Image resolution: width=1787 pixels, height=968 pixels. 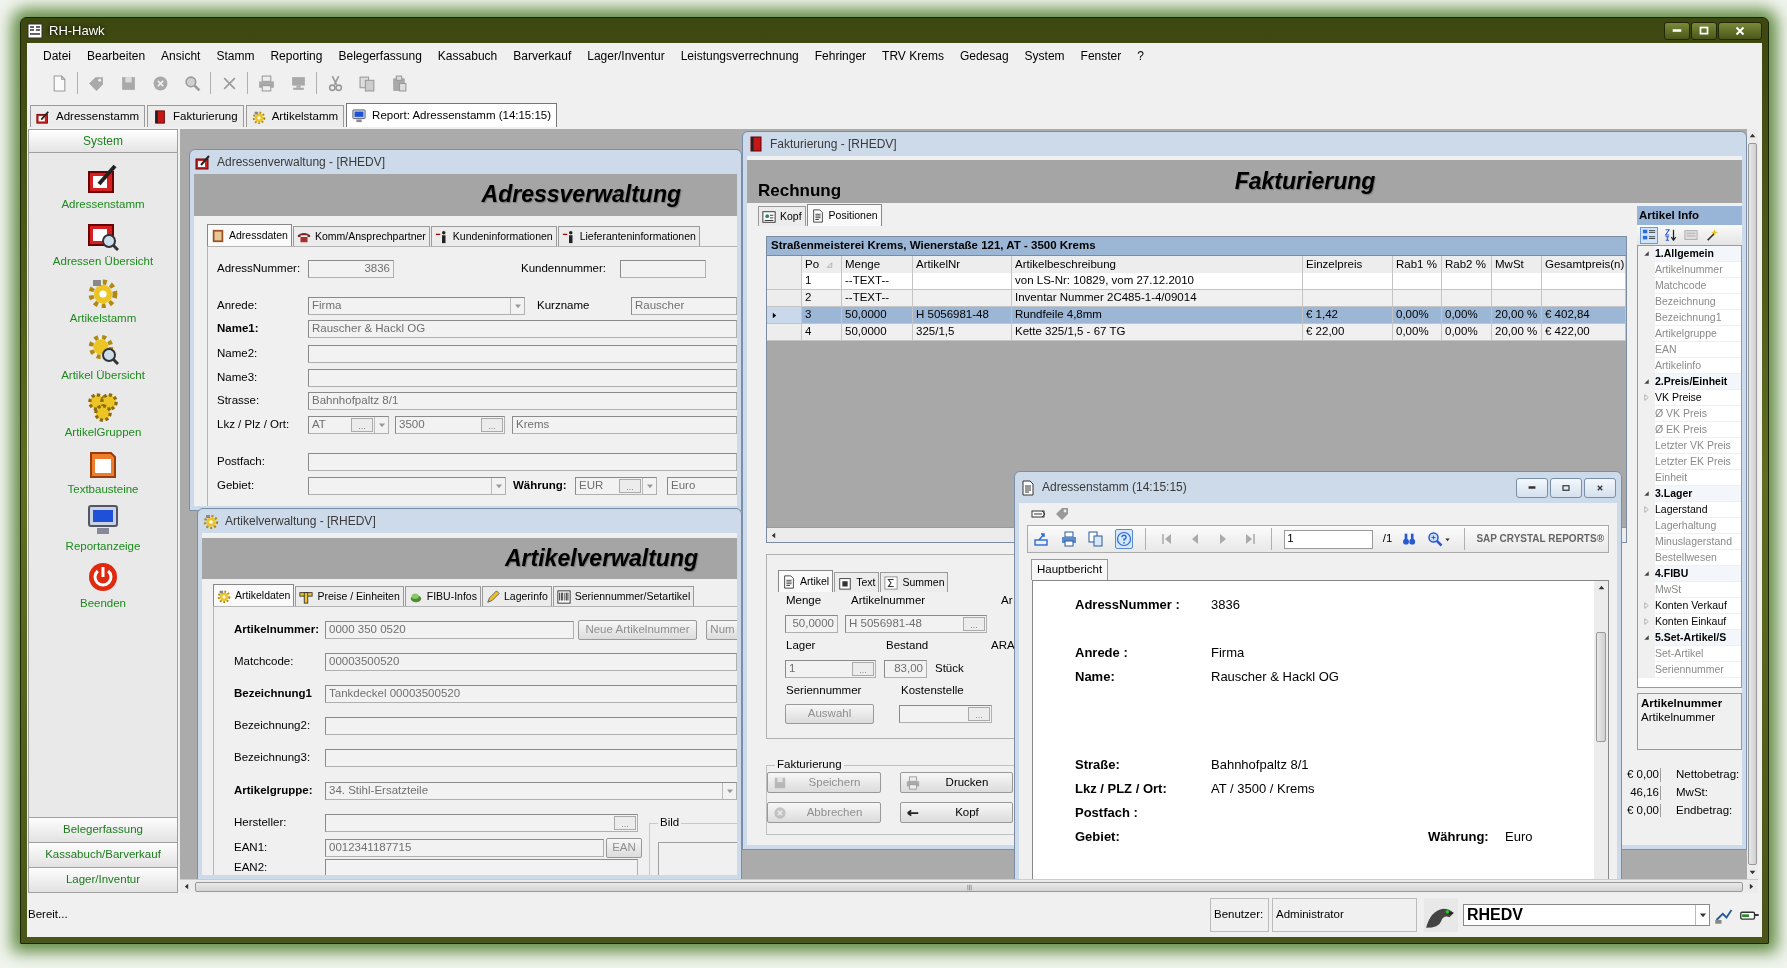 I want to click on page-field: 1, so click(x=1328, y=539).